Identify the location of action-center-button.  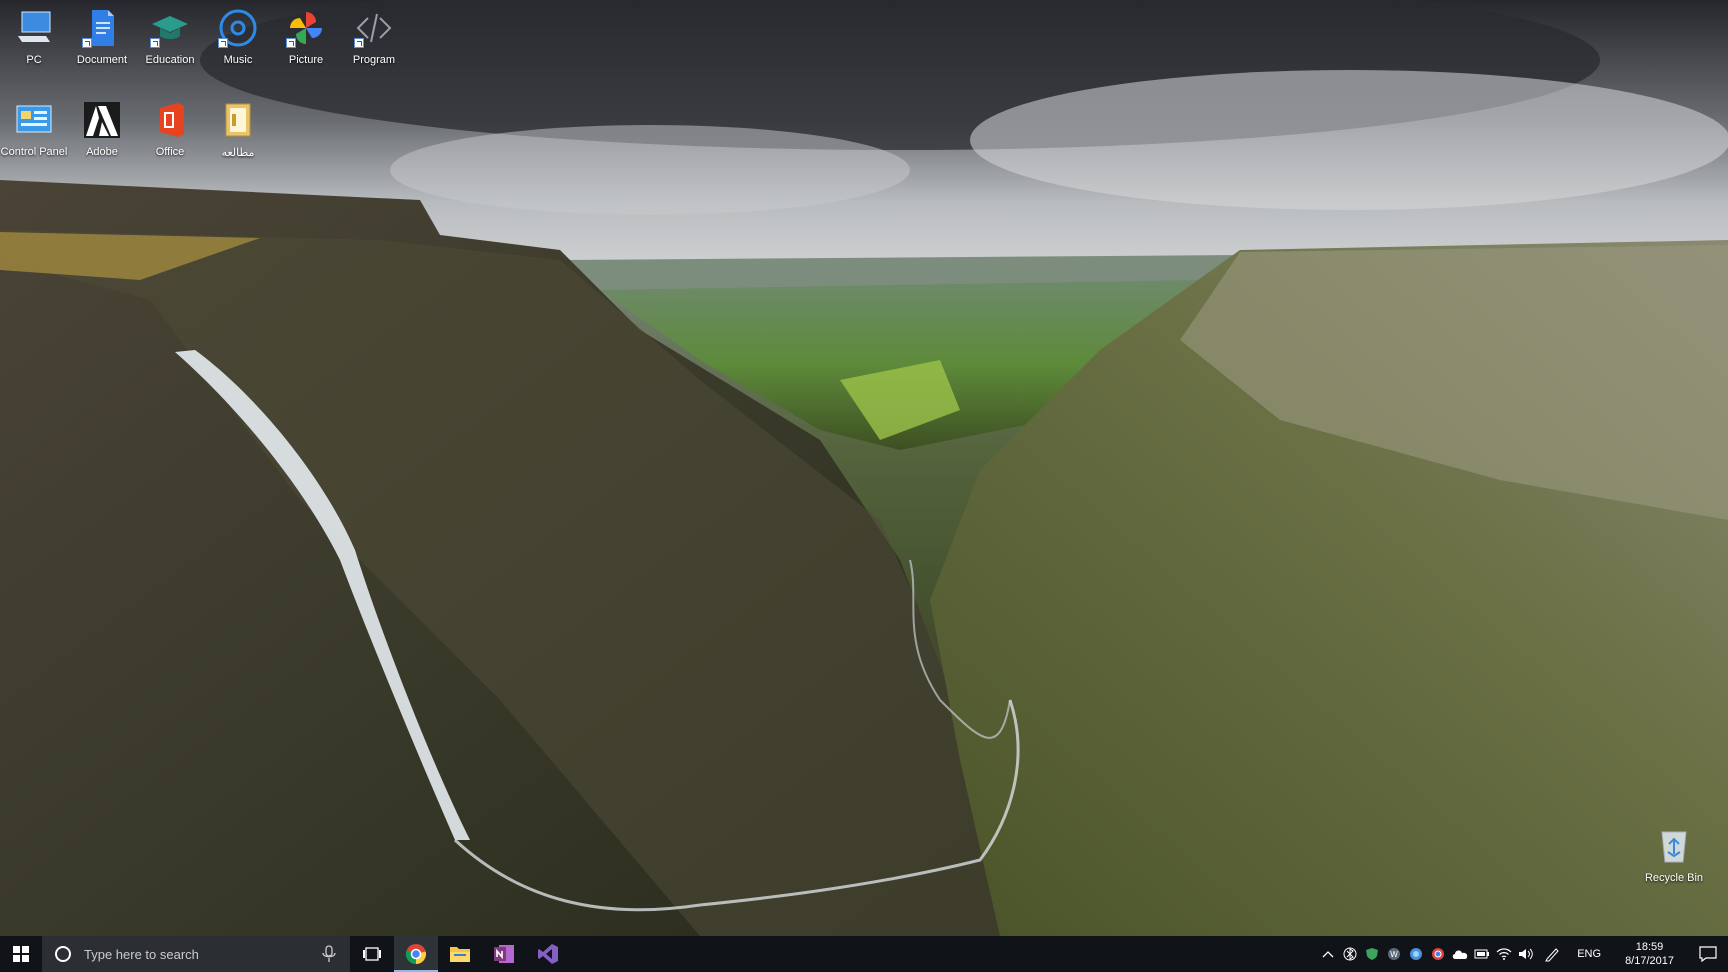
(1708, 954).